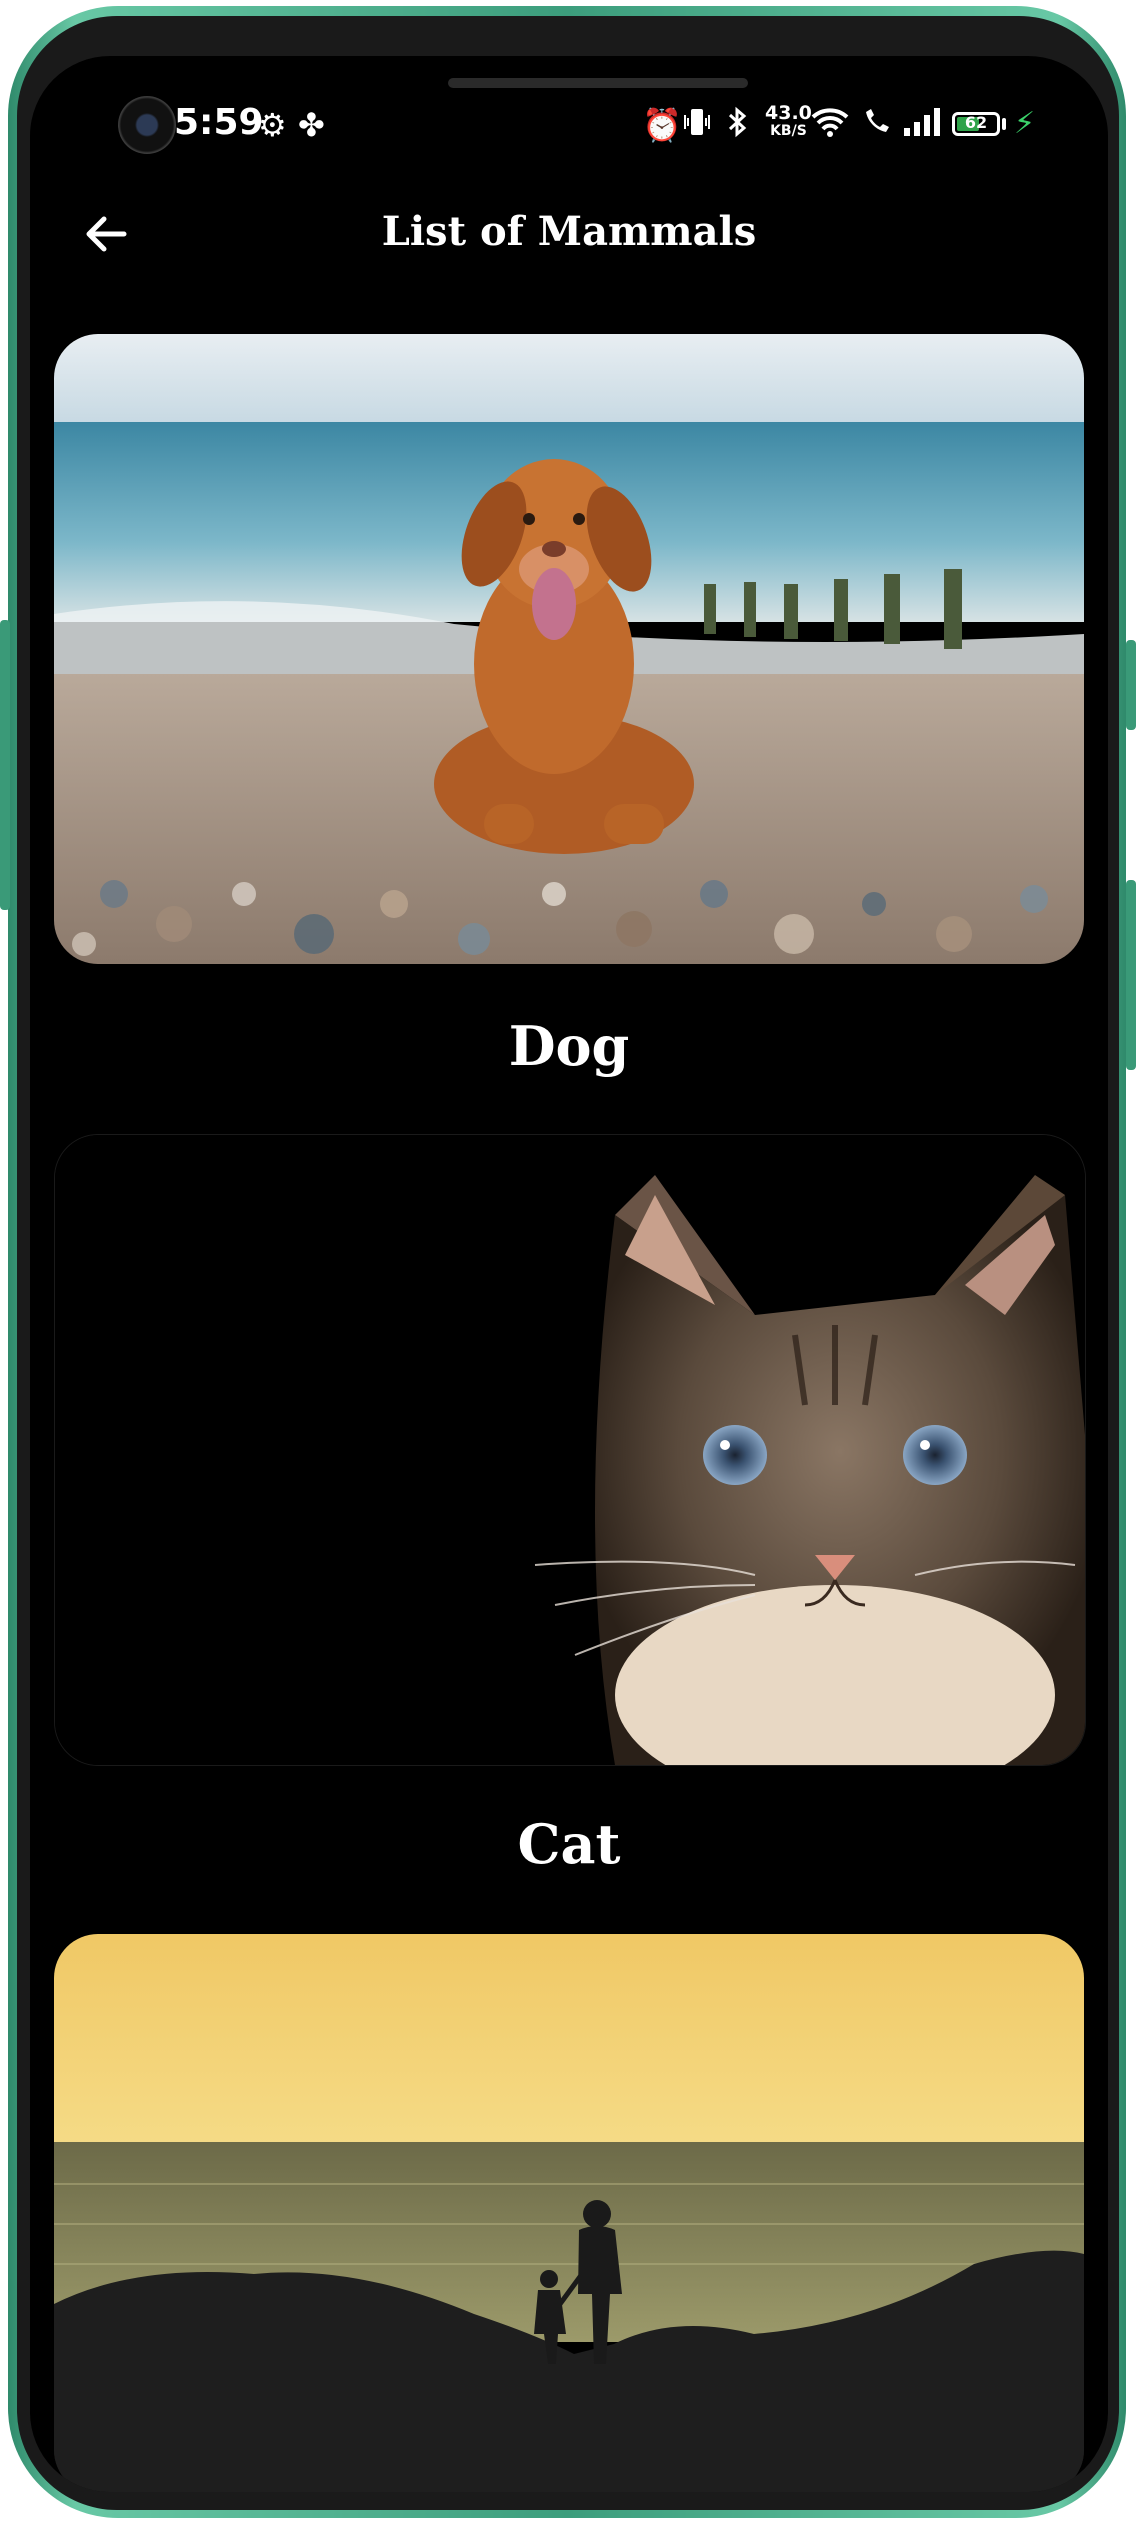 The height and width of the screenshot is (2528, 1137). I want to click on network-speed-value: 43.0, so click(788, 113).